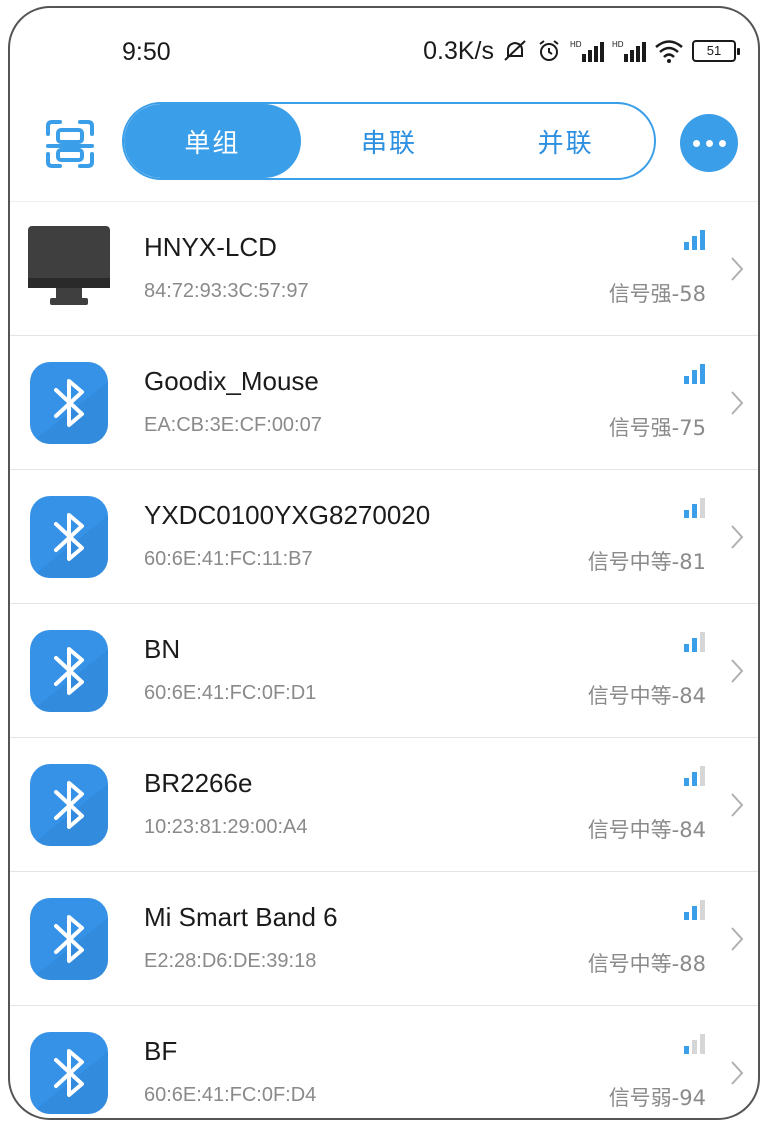 The width and height of the screenshot is (770, 1129). I want to click on network-speed: 0.3K/s, so click(458, 50).